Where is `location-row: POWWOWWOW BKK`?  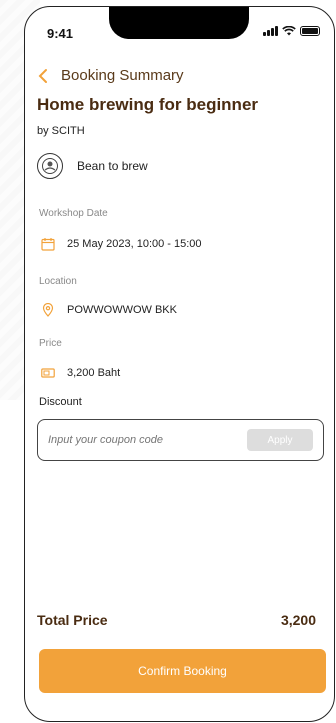 location-row: POWWOWWOW BKK is located at coordinates (109, 310).